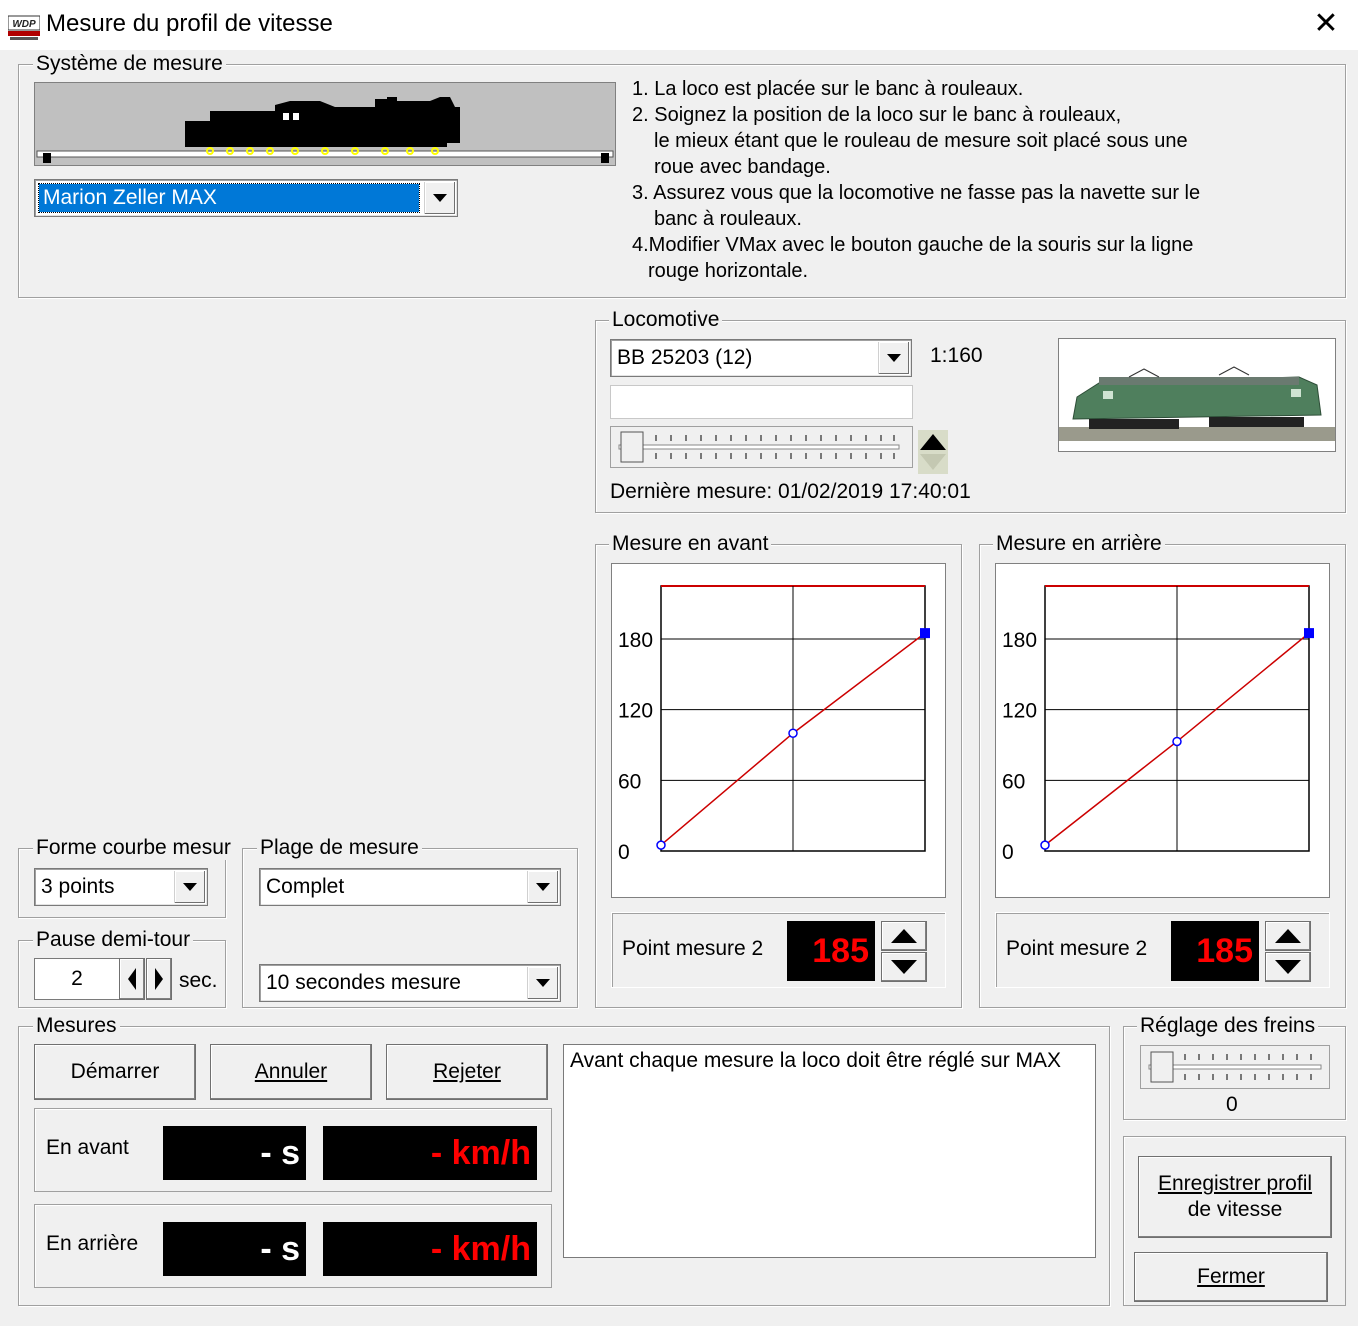  What do you see at coordinates (305, 886) in the screenshot?
I see `plage-value: Complet` at bounding box center [305, 886].